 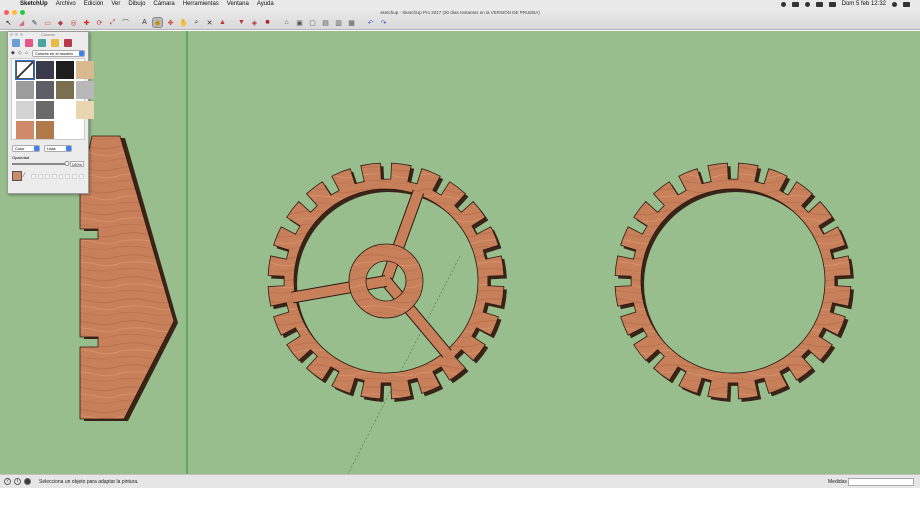 What do you see at coordinates (265, 4) in the screenshot?
I see `menu-ayuda: Ayuda` at bounding box center [265, 4].